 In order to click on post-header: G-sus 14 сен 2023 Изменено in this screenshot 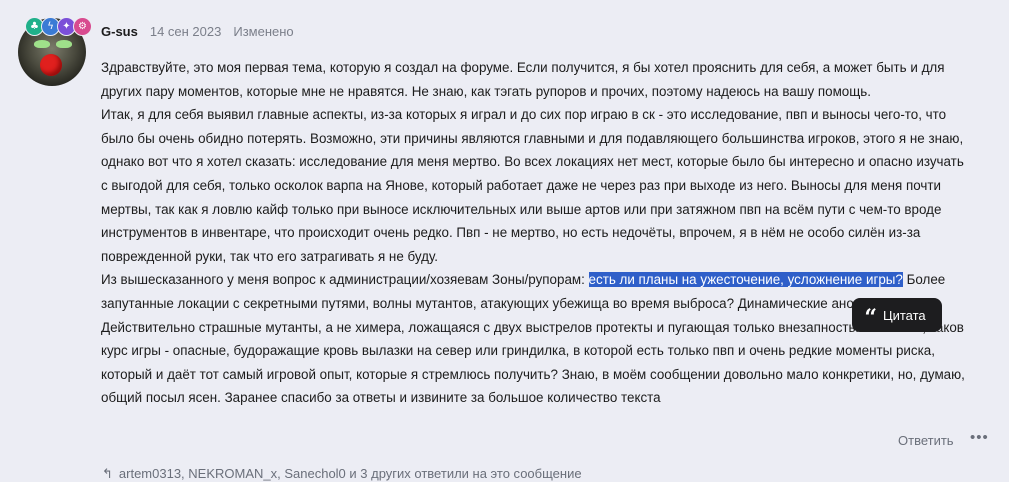, I will do `click(197, 31)`.